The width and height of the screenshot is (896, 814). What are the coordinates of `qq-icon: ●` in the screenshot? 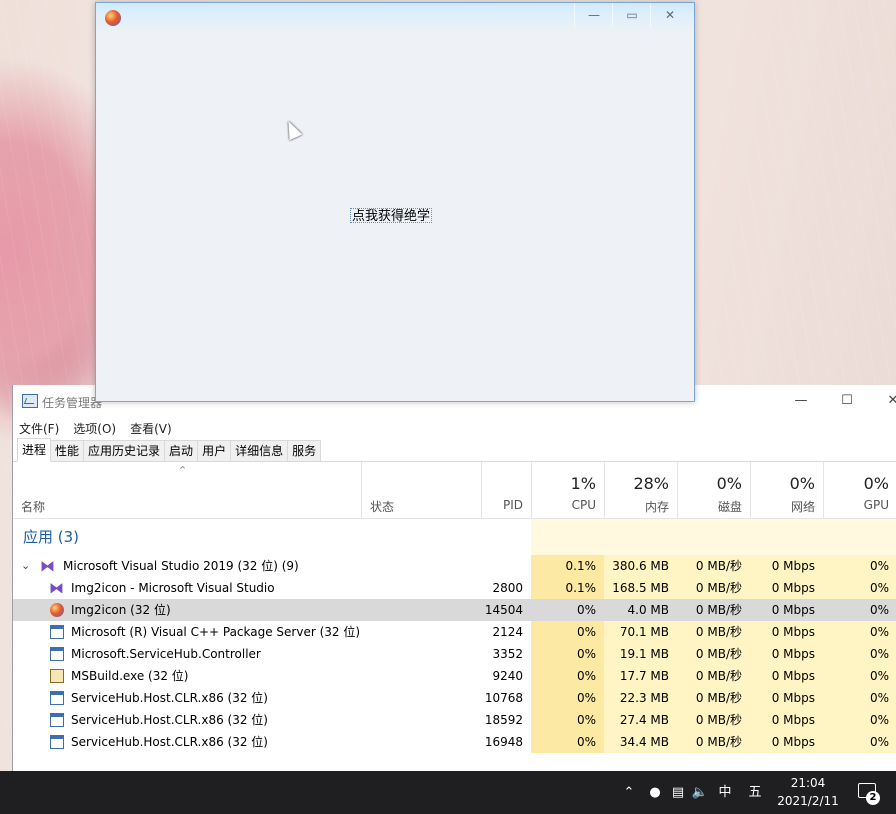 It's located at (655, 792).